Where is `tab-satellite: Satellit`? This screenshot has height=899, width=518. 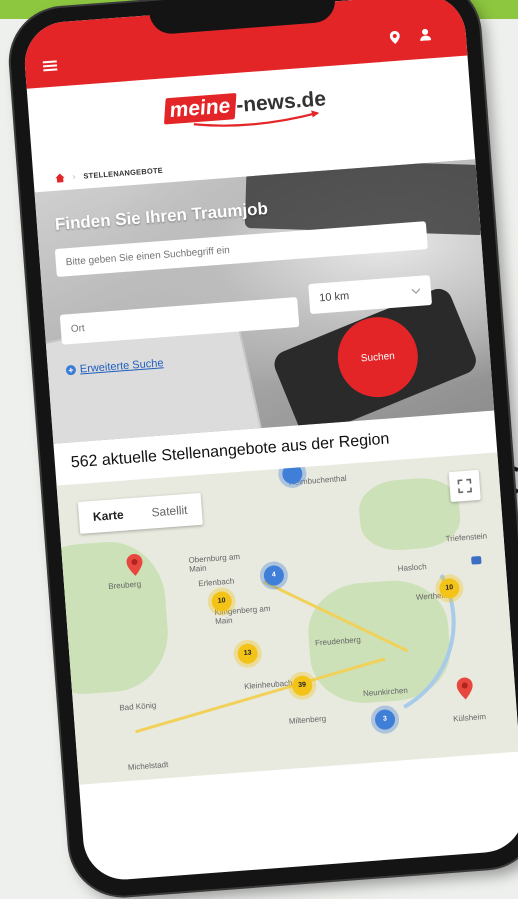
tab-satellite: Satellit is located at coordinates (169, 511).